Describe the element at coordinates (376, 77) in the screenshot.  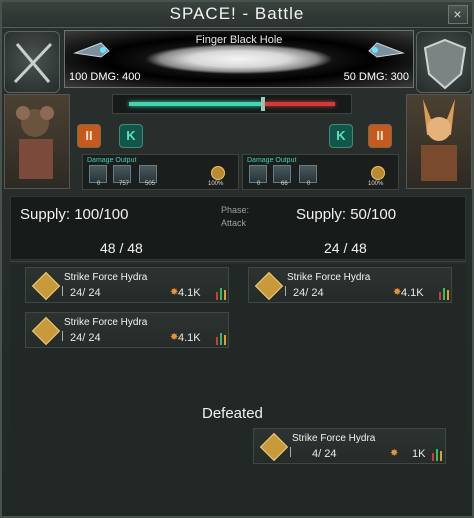
I see `right-damage-summary: 50 DMG: 300` at that location.